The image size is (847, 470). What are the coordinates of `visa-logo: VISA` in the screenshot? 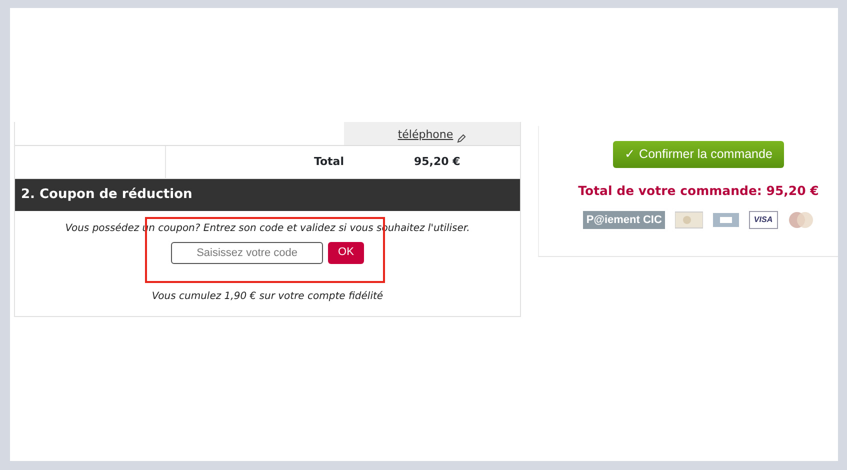 It's located at (763, 219).